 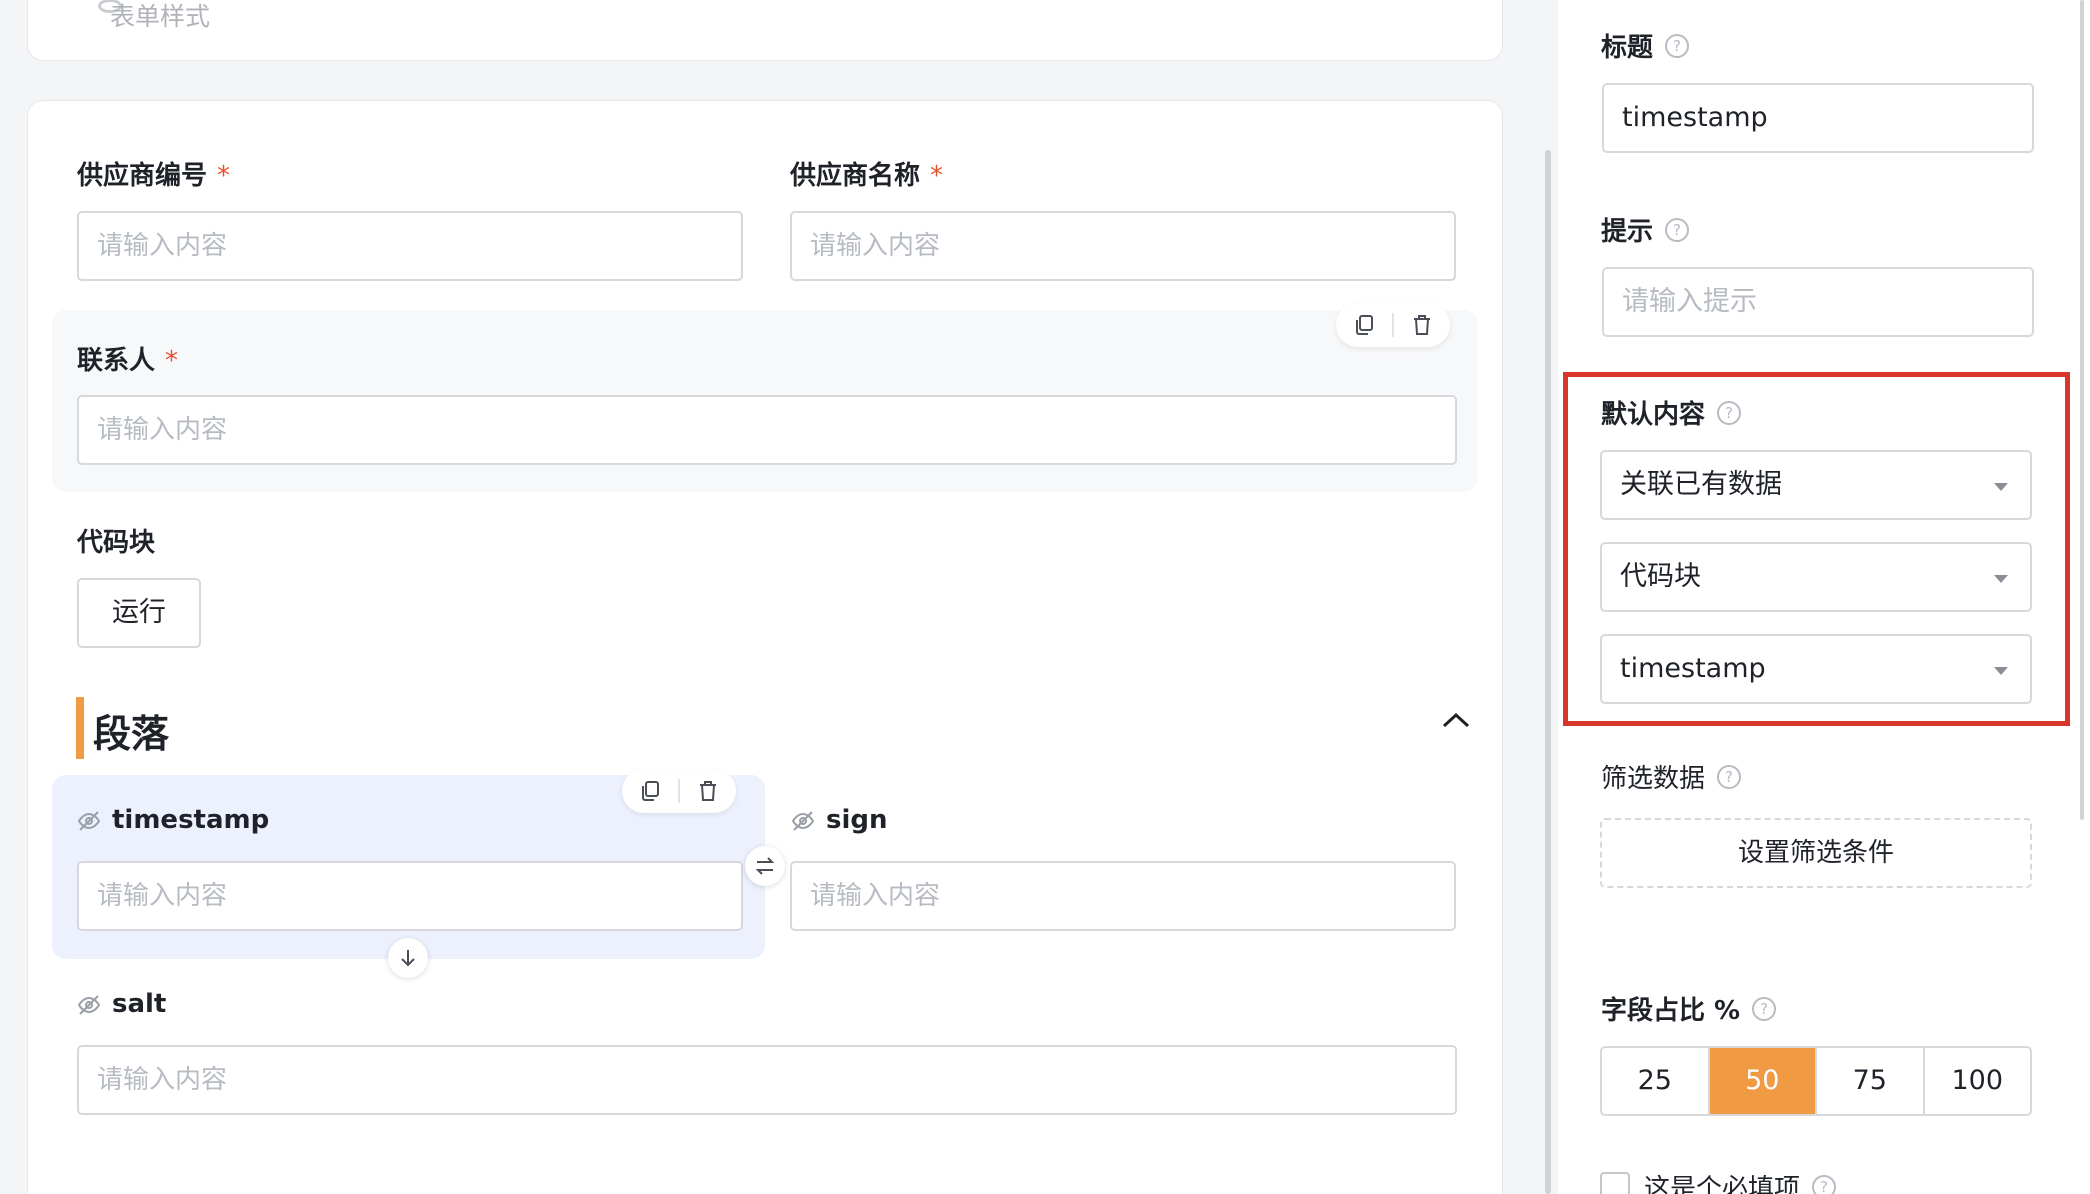 What do you see at coordinates (139, 1004) in the screenshot?
I see `salt-label: salt` at bounding box center [139, 1004].